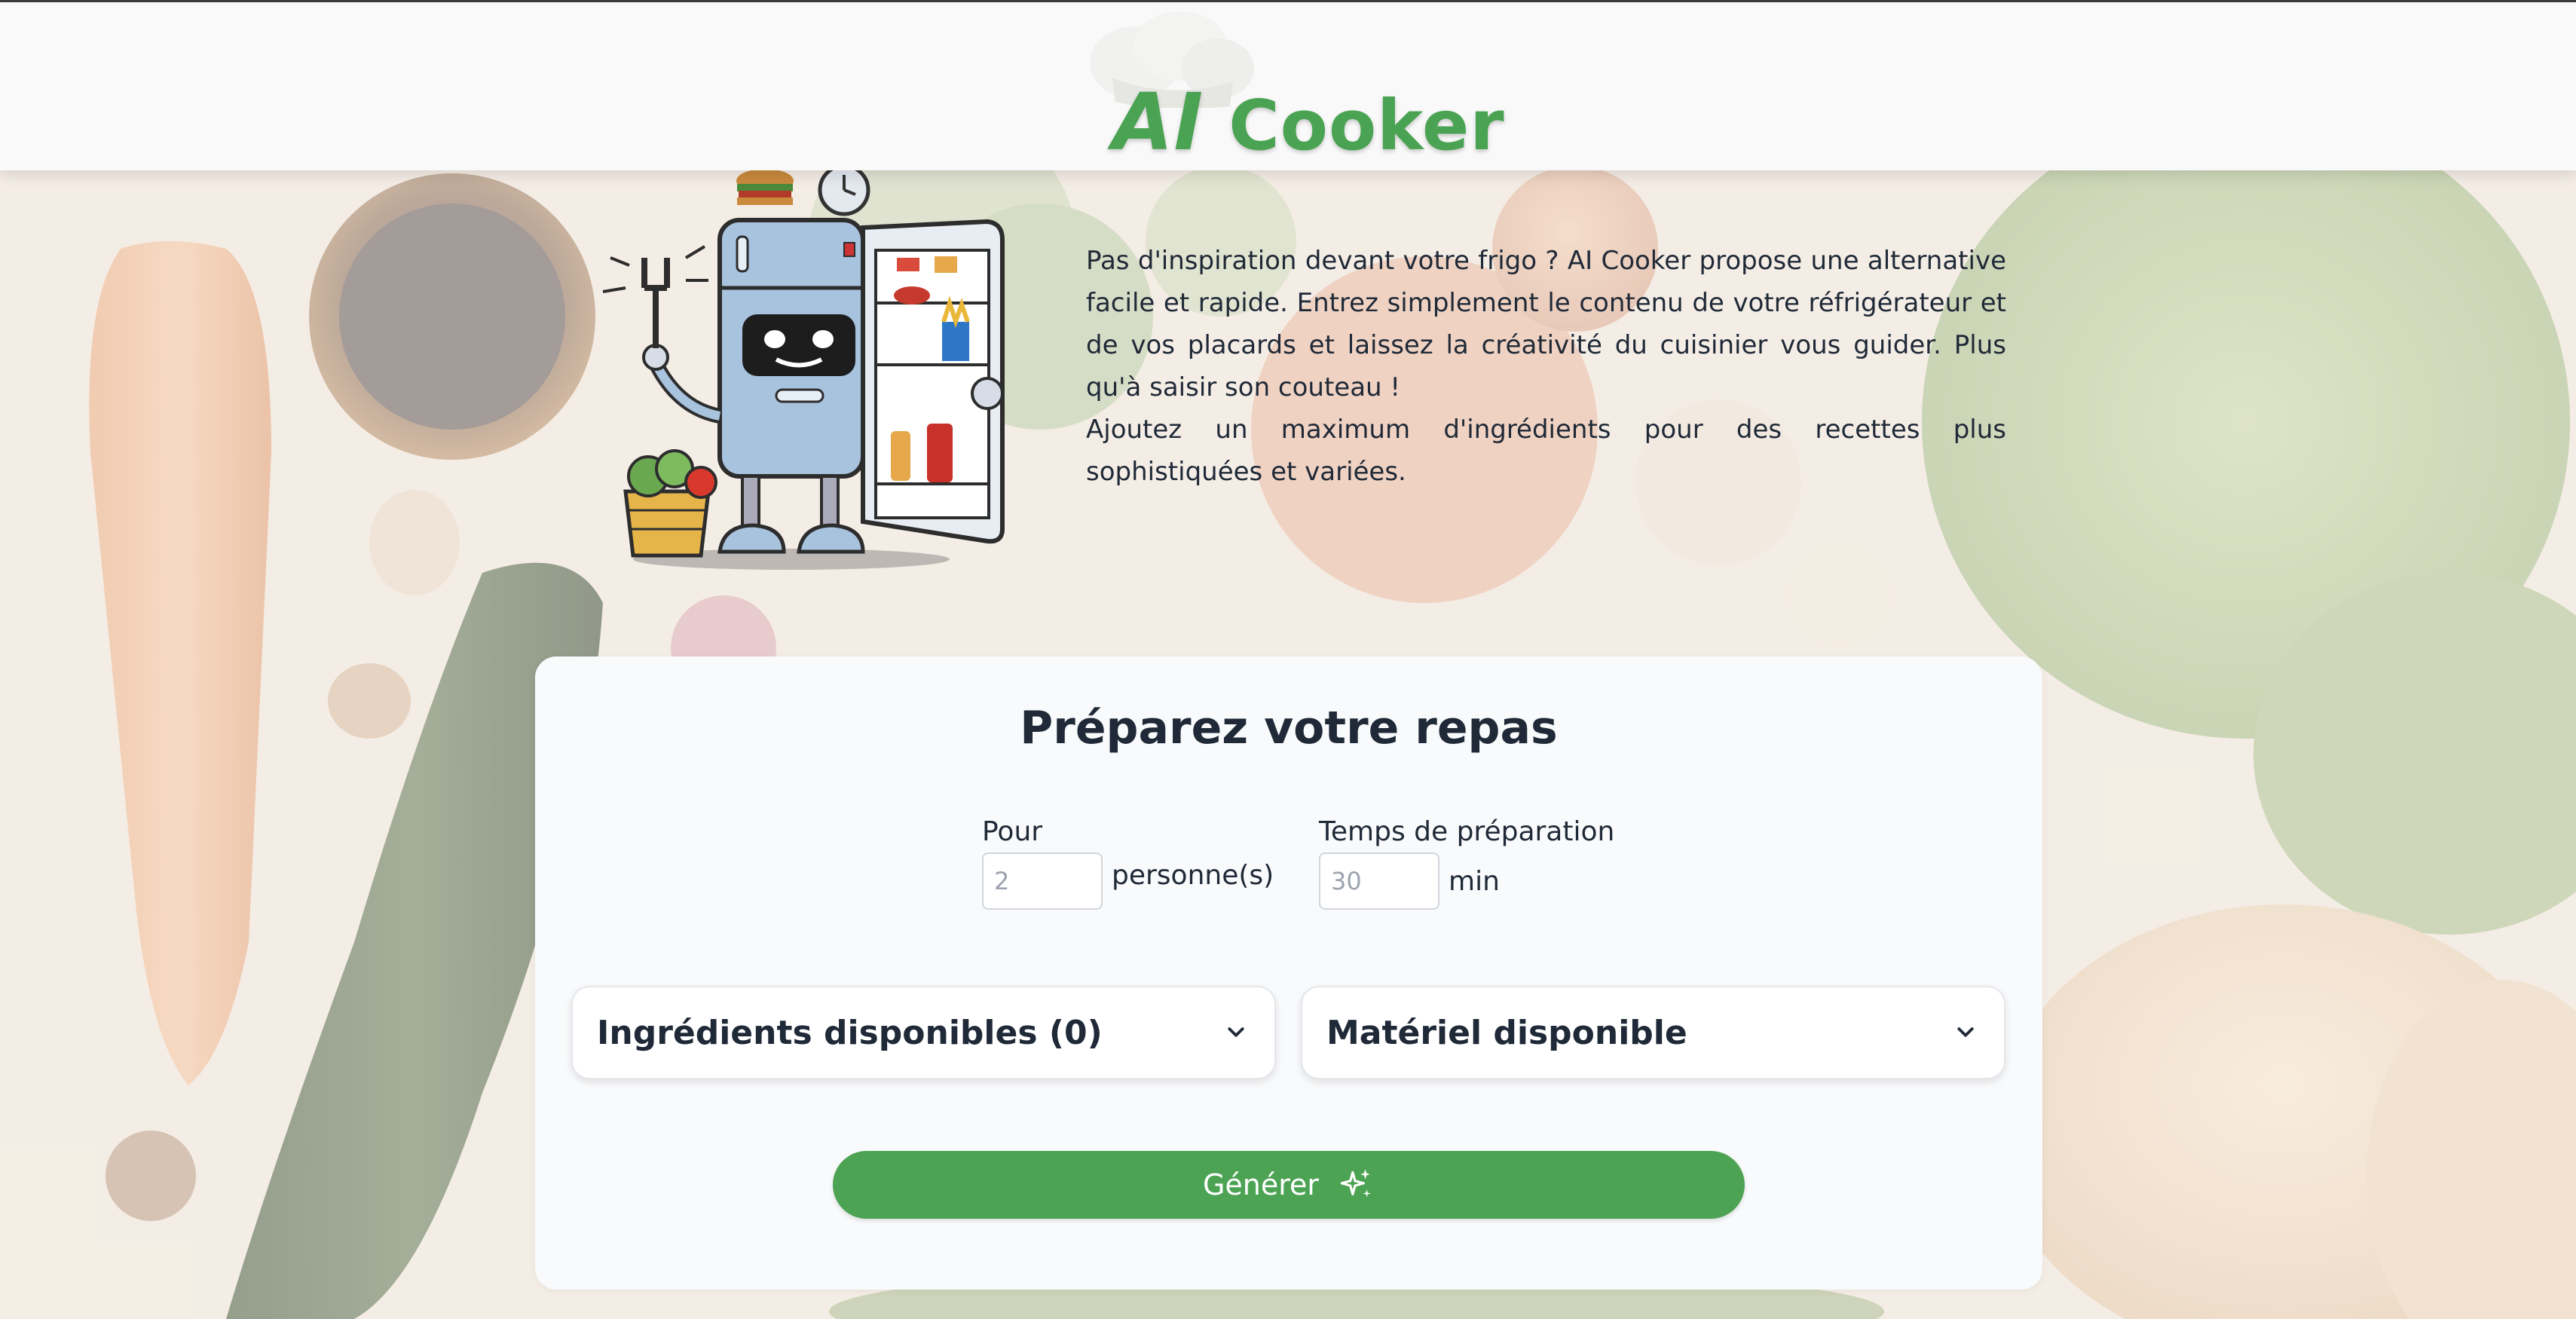  I want to click on logo-text-ai: AI, so click(1158, 122).